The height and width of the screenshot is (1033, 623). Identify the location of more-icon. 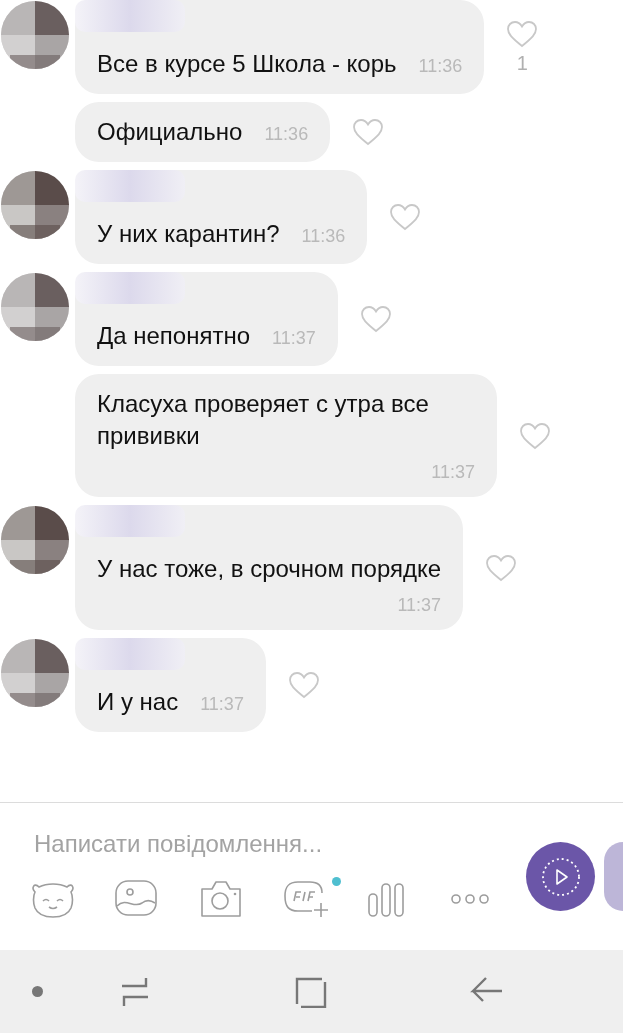
(470, 899).